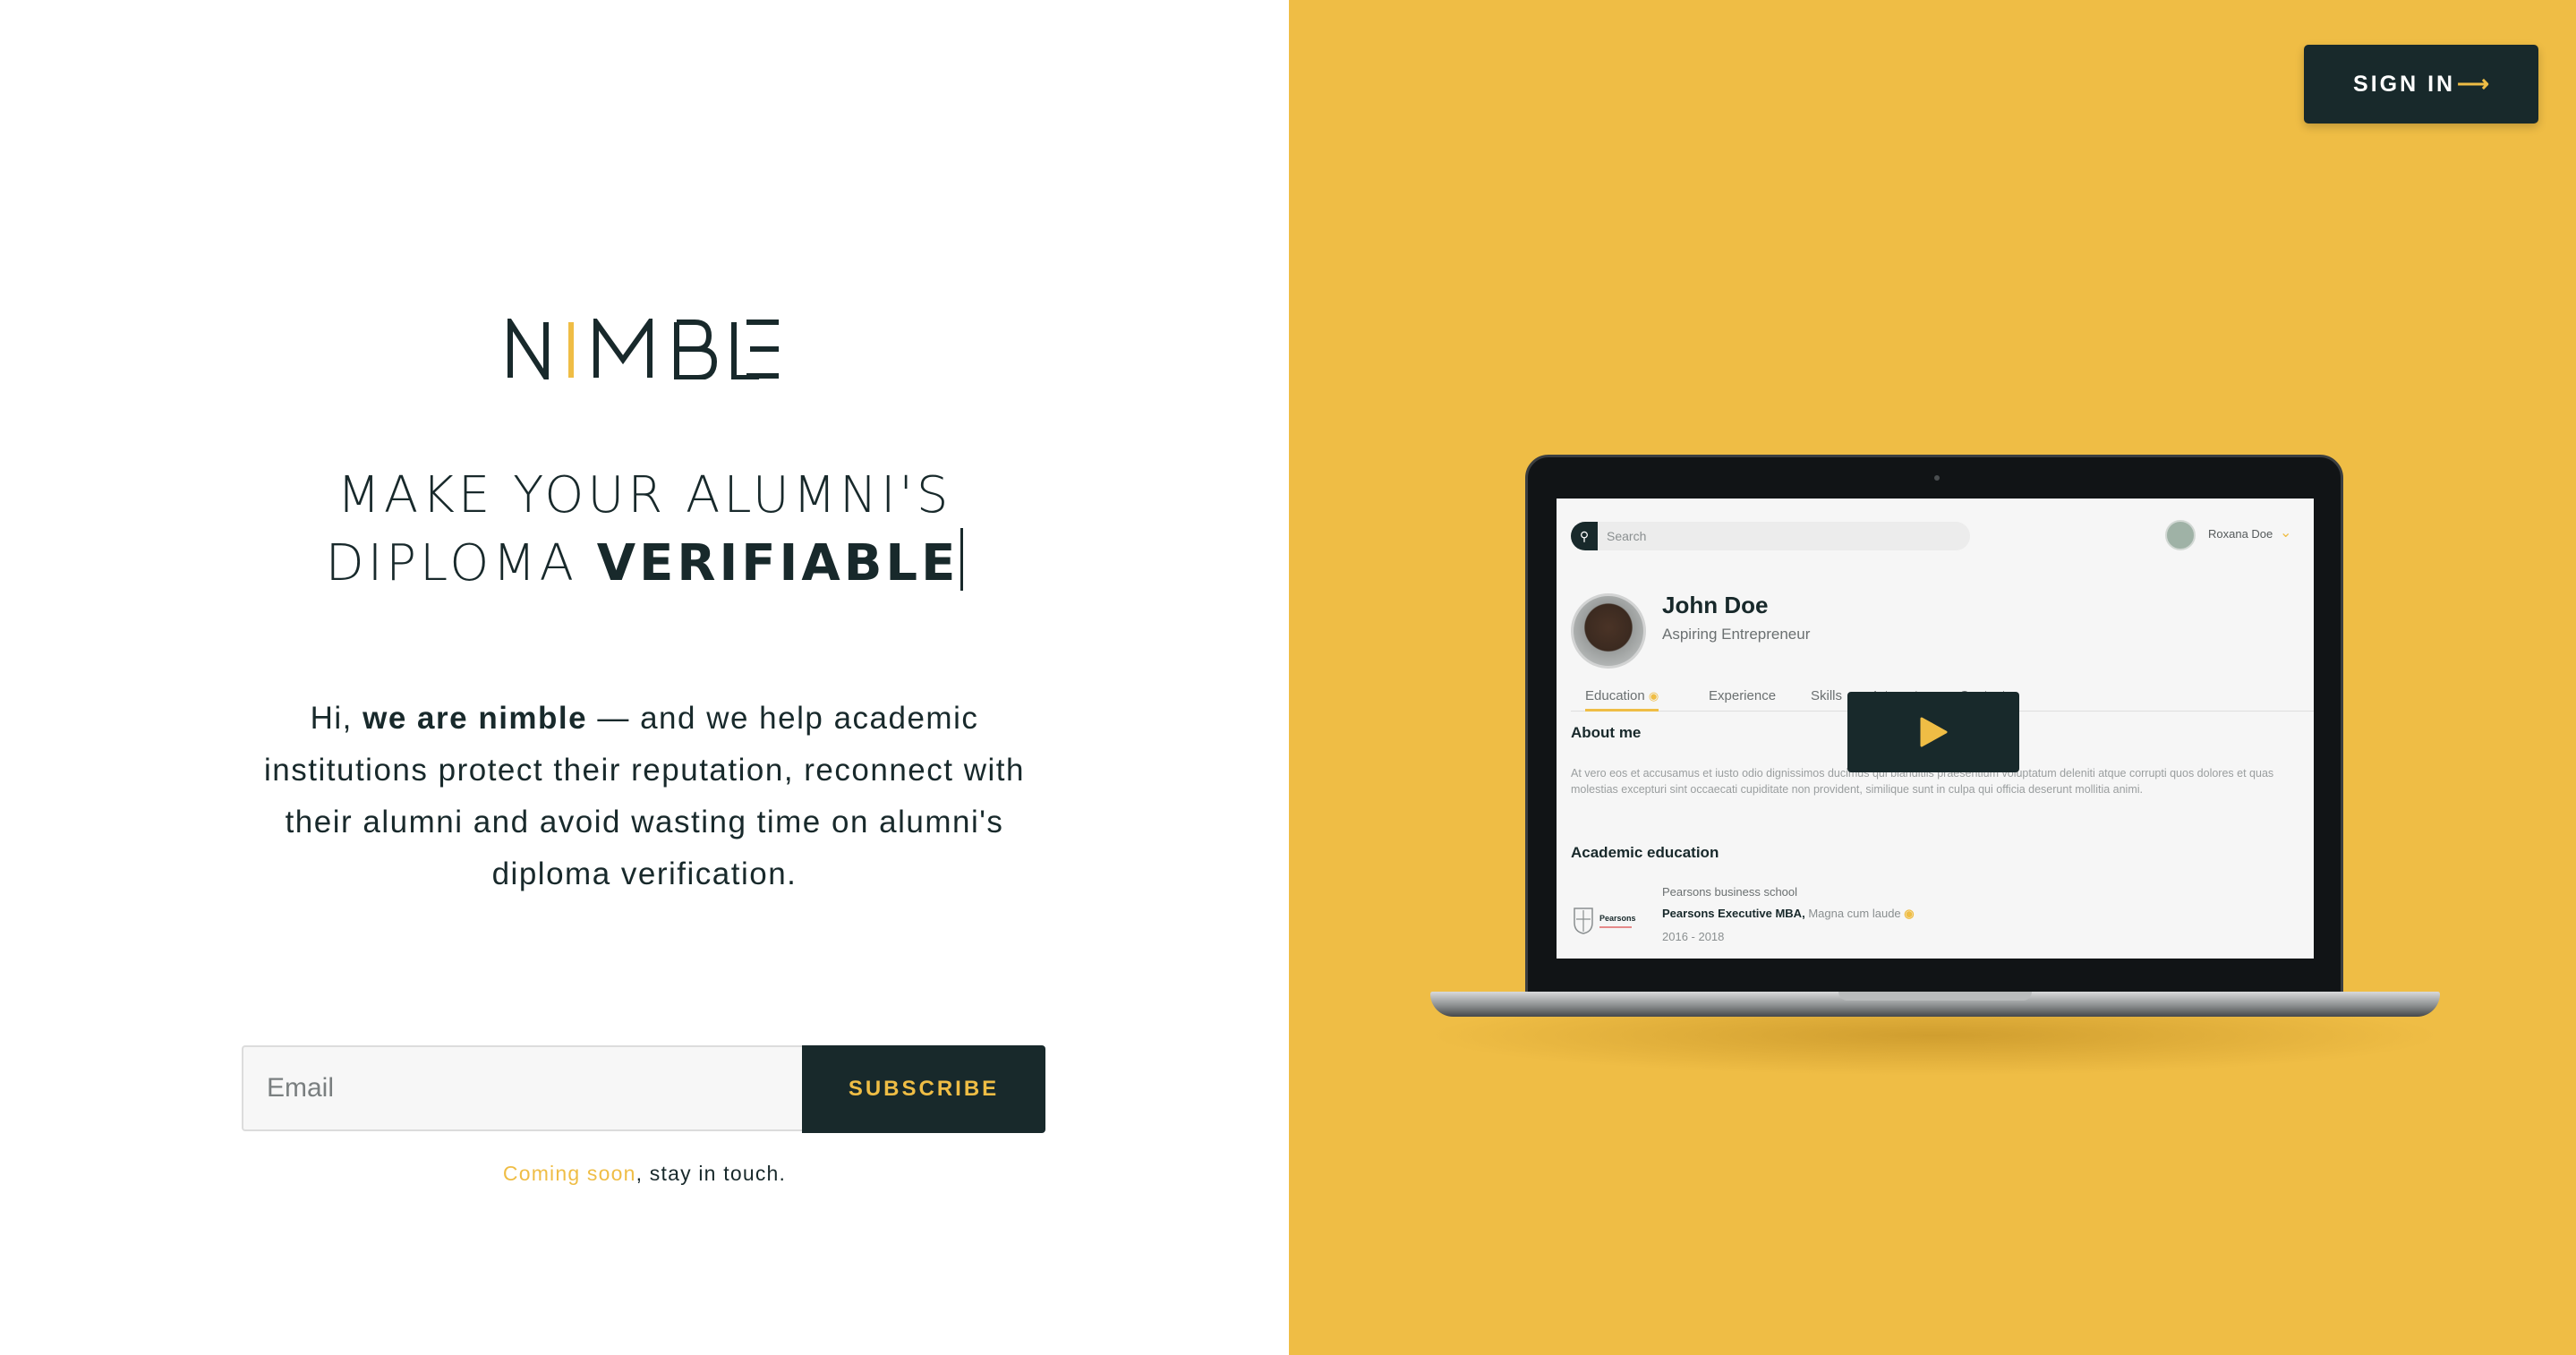 The width and height of the screenshot is (2576, 1355). I want to click on profile-avatar, so click(1608, 631).